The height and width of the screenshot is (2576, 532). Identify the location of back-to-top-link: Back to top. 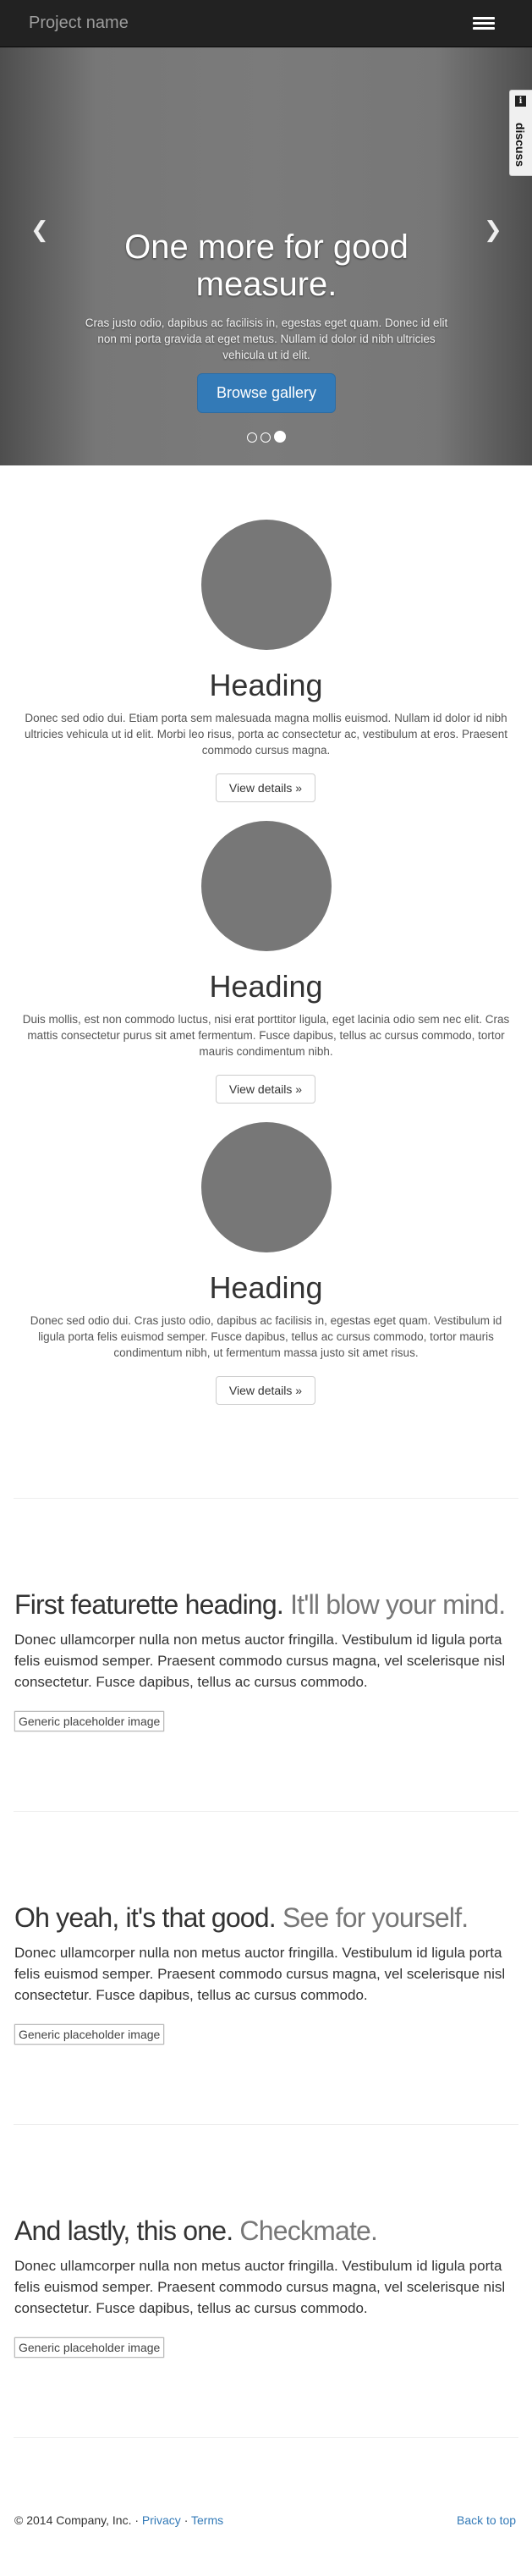
(486, 2520).